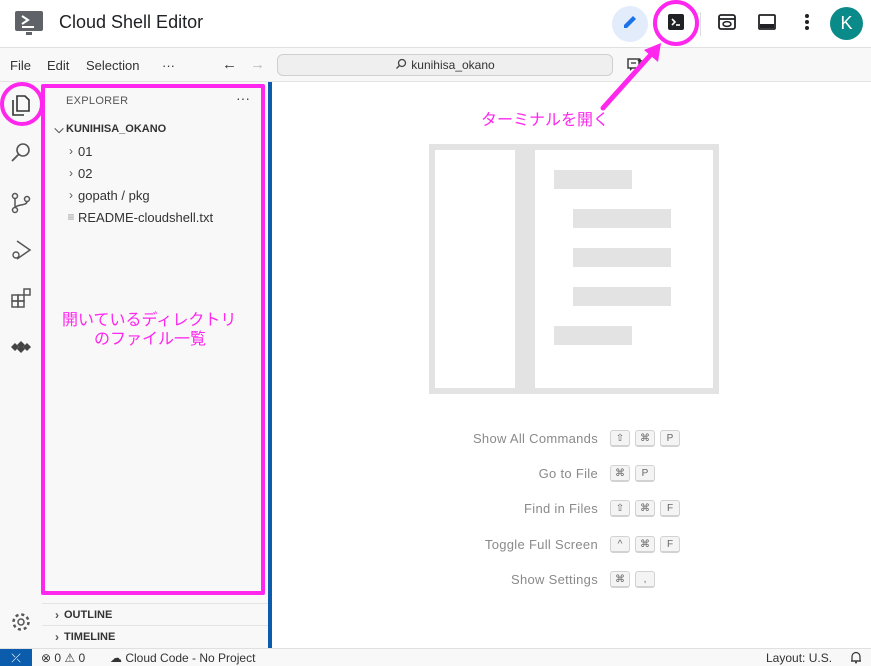 Image resolution: width=871 pixels, height=666 pixels. Describe the element at coordinates (554, 579) in the screenshot. I see `shortcut-label: Show Settings` at that location.